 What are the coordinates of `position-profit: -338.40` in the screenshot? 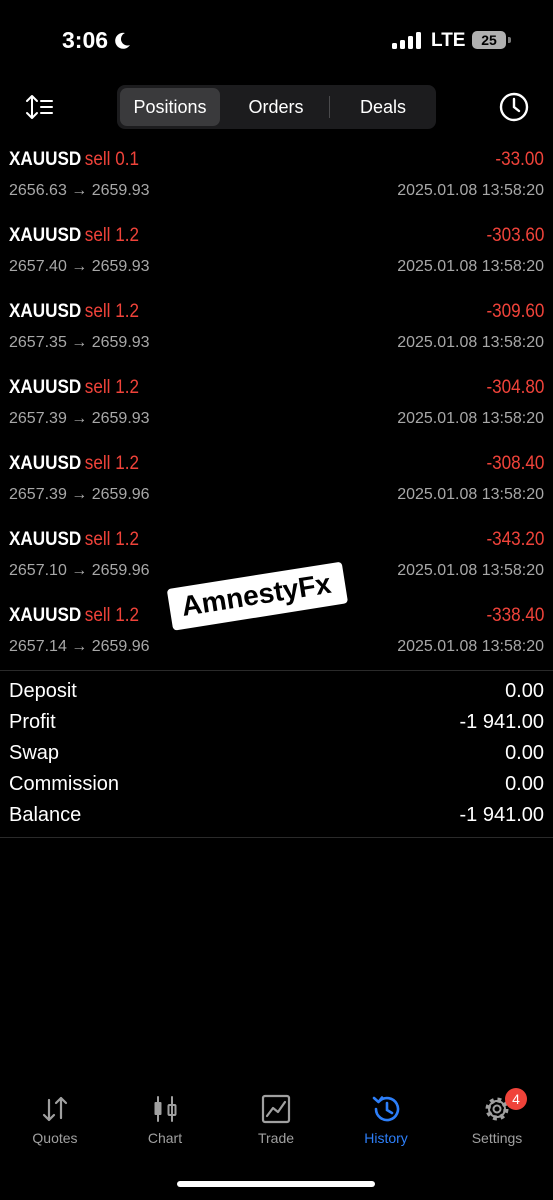 It's located at (514, 615).